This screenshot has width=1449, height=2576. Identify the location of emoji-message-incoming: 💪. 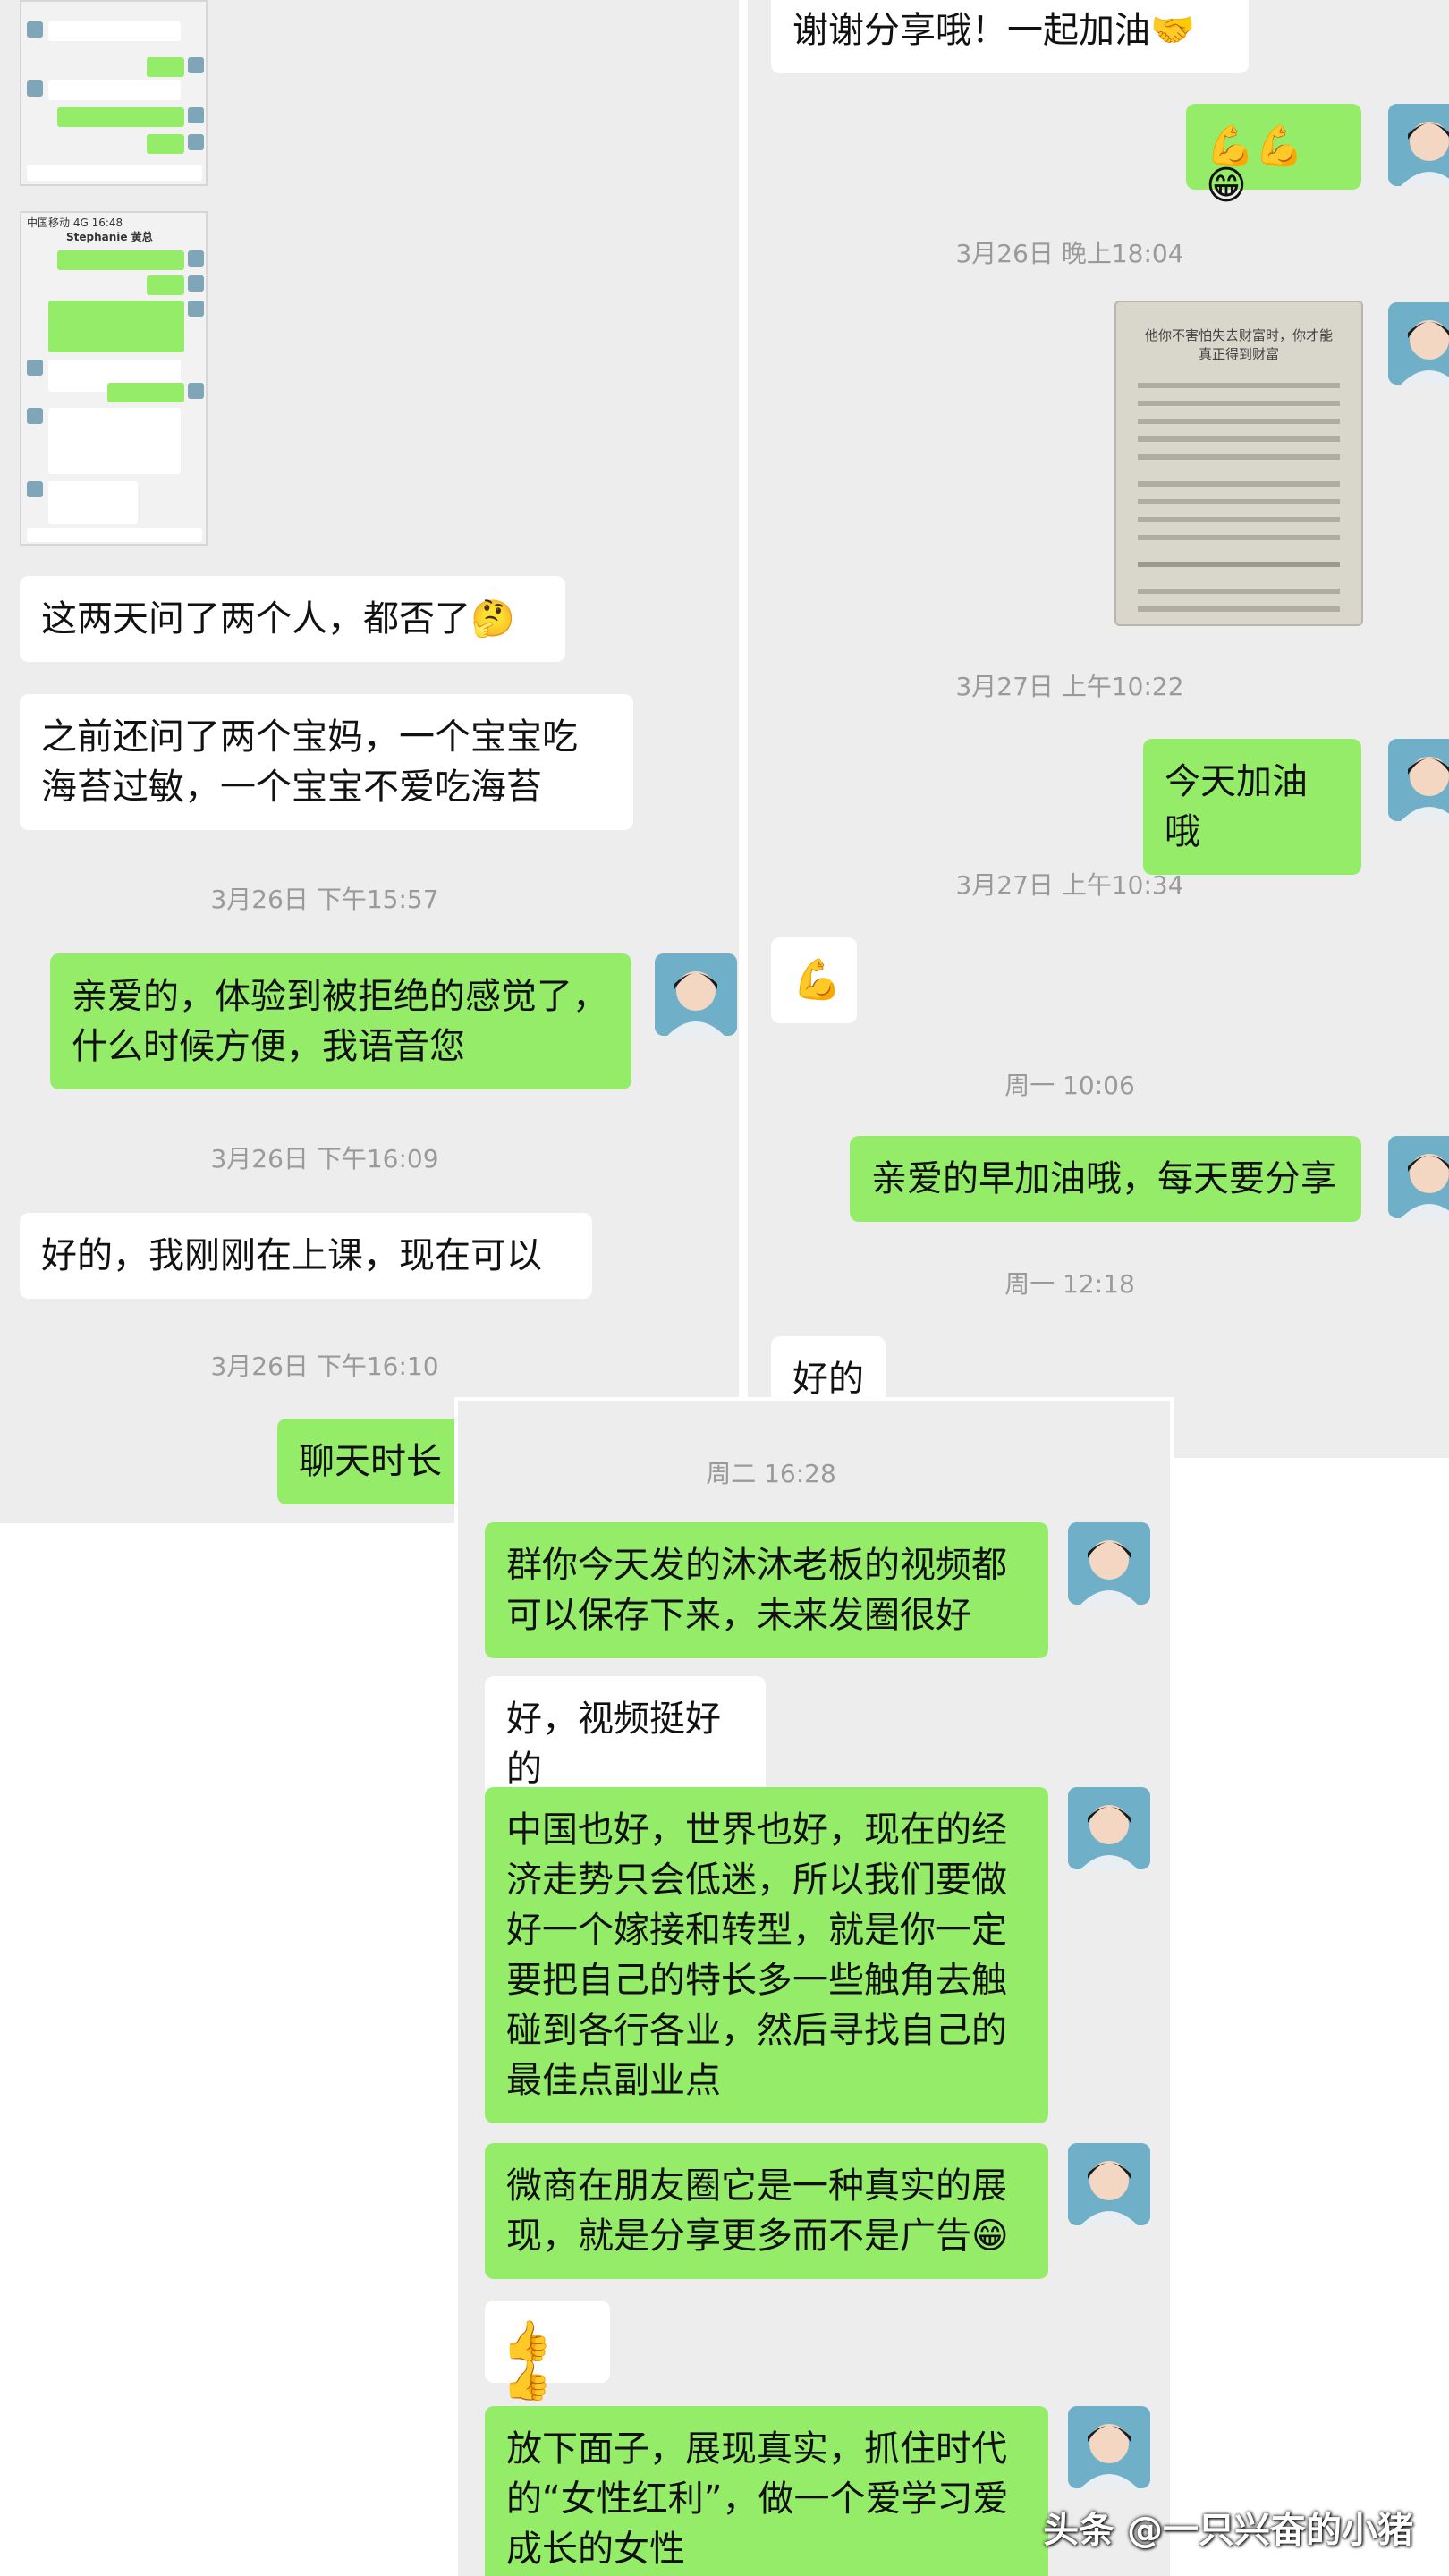
(814, 980).